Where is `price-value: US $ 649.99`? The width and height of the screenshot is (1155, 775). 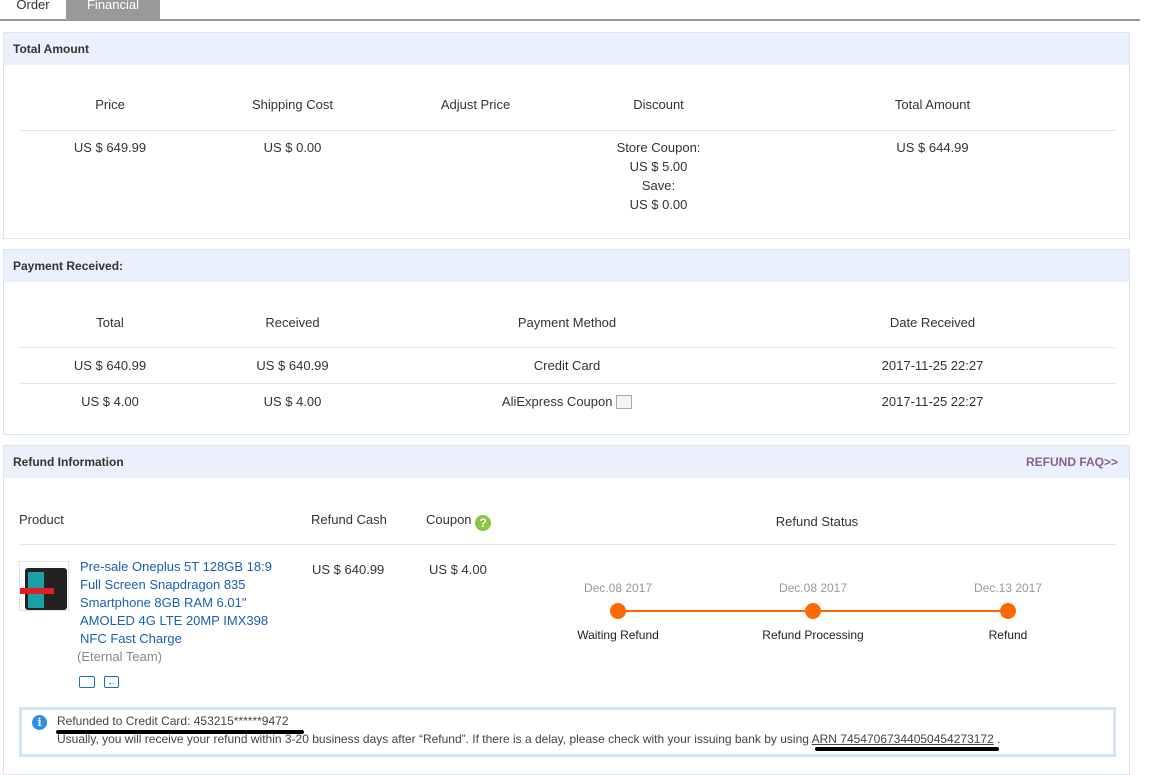 price-value: US $ 649.99 is located at coordinates (110, 147).